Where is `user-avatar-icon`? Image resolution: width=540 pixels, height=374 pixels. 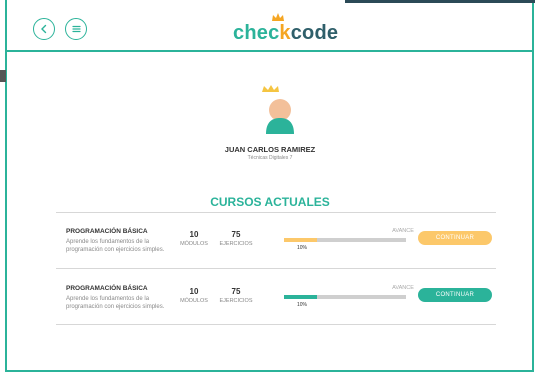 user-avatar-icon is located at coordinates (278, 109).